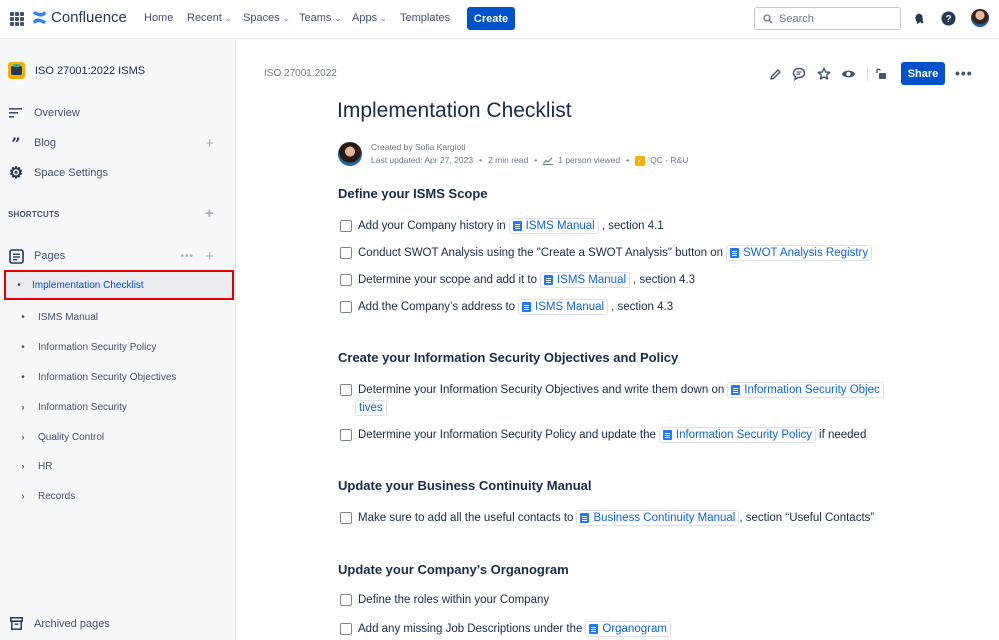  What do you see at coordinates (669, 160) in the screenshot?
I see `page-label: QC - R&U` at bounding box center [669, 160].